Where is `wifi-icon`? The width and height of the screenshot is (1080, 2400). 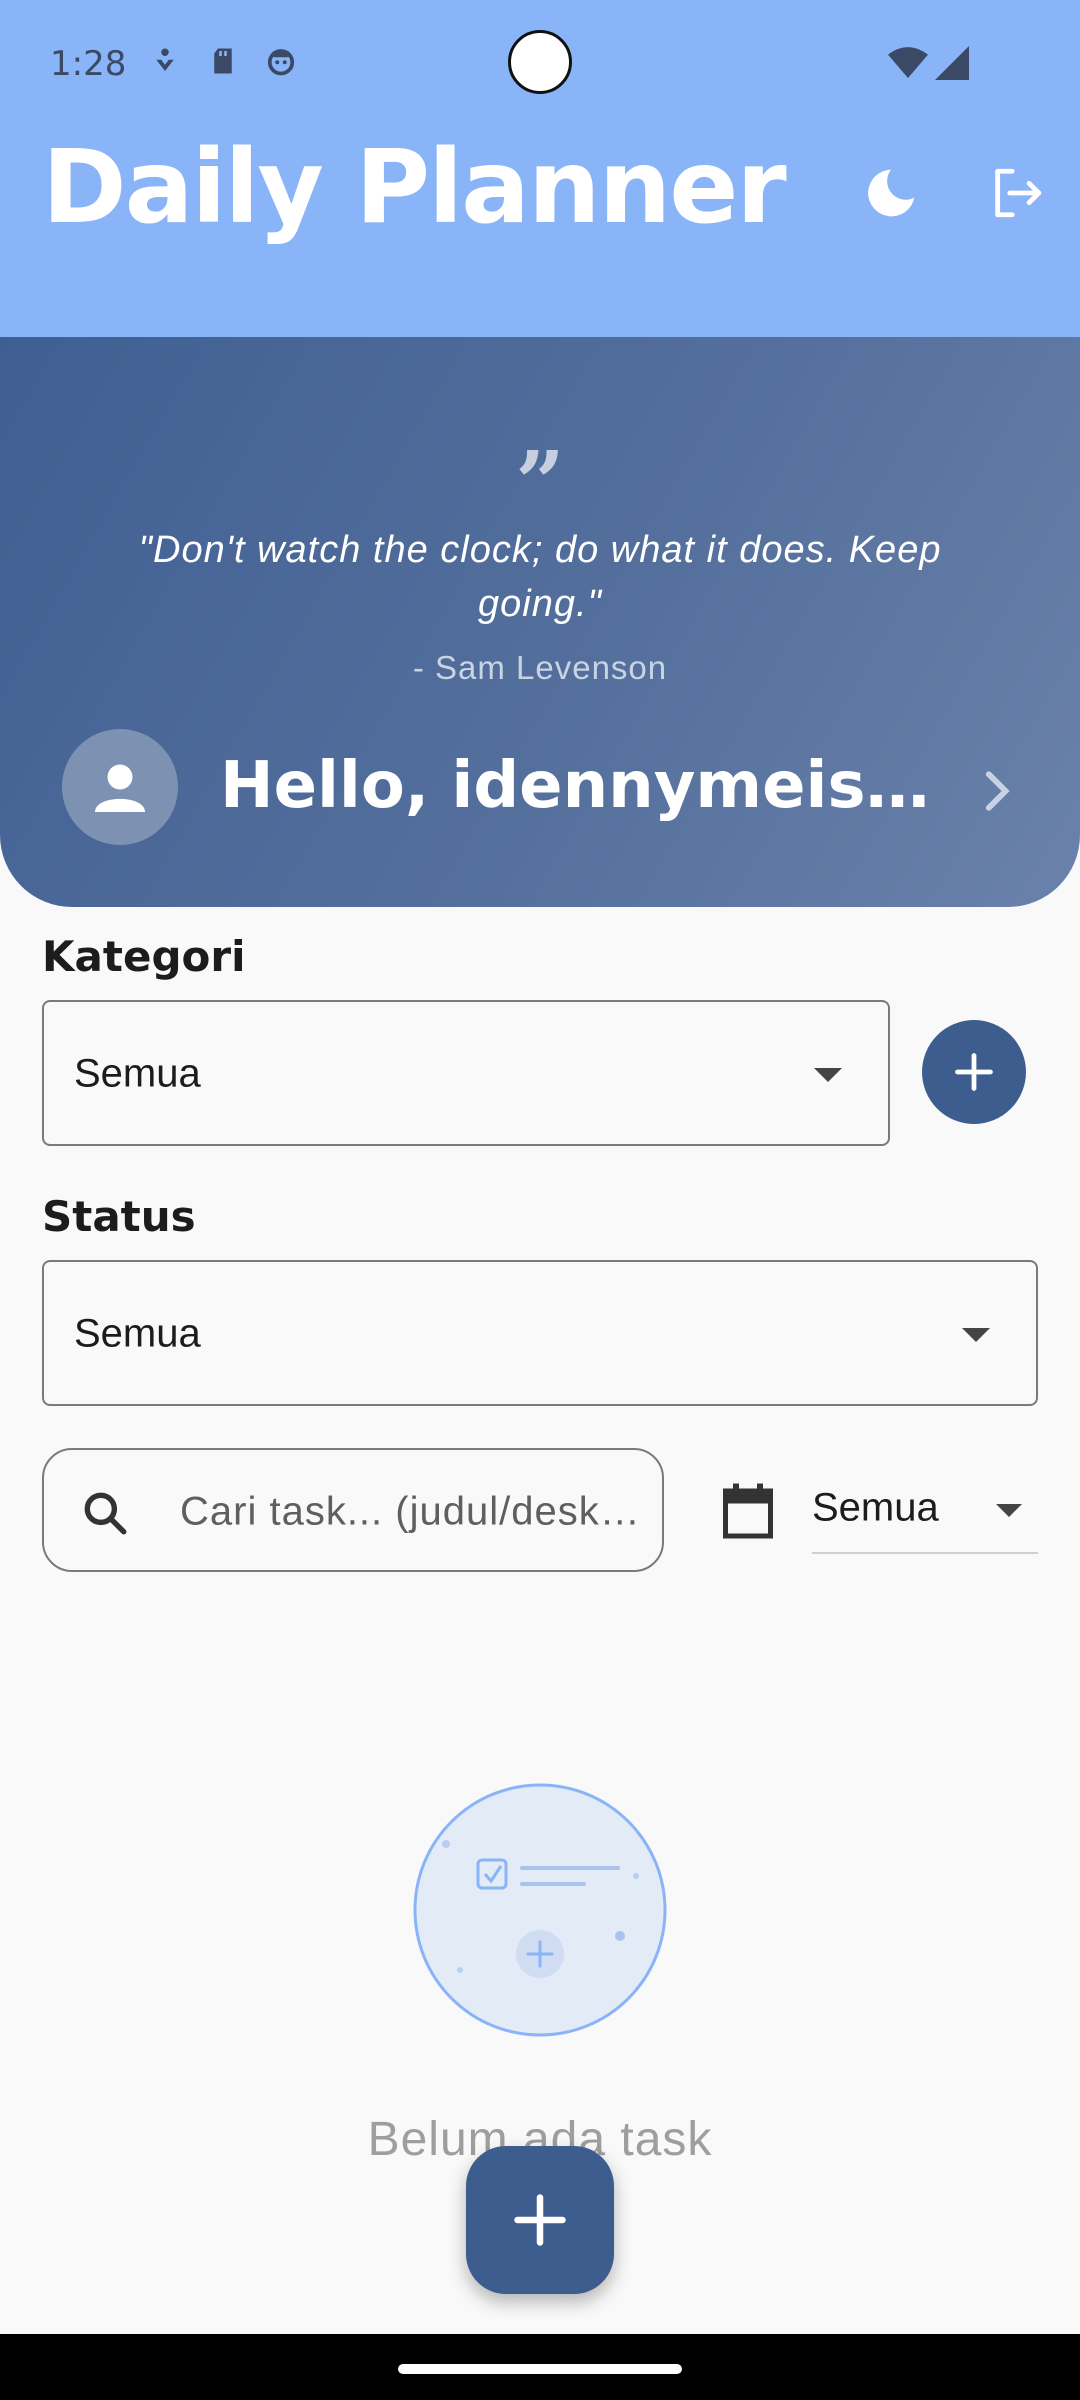 wifi-icon is located at coordinates (908, 62).